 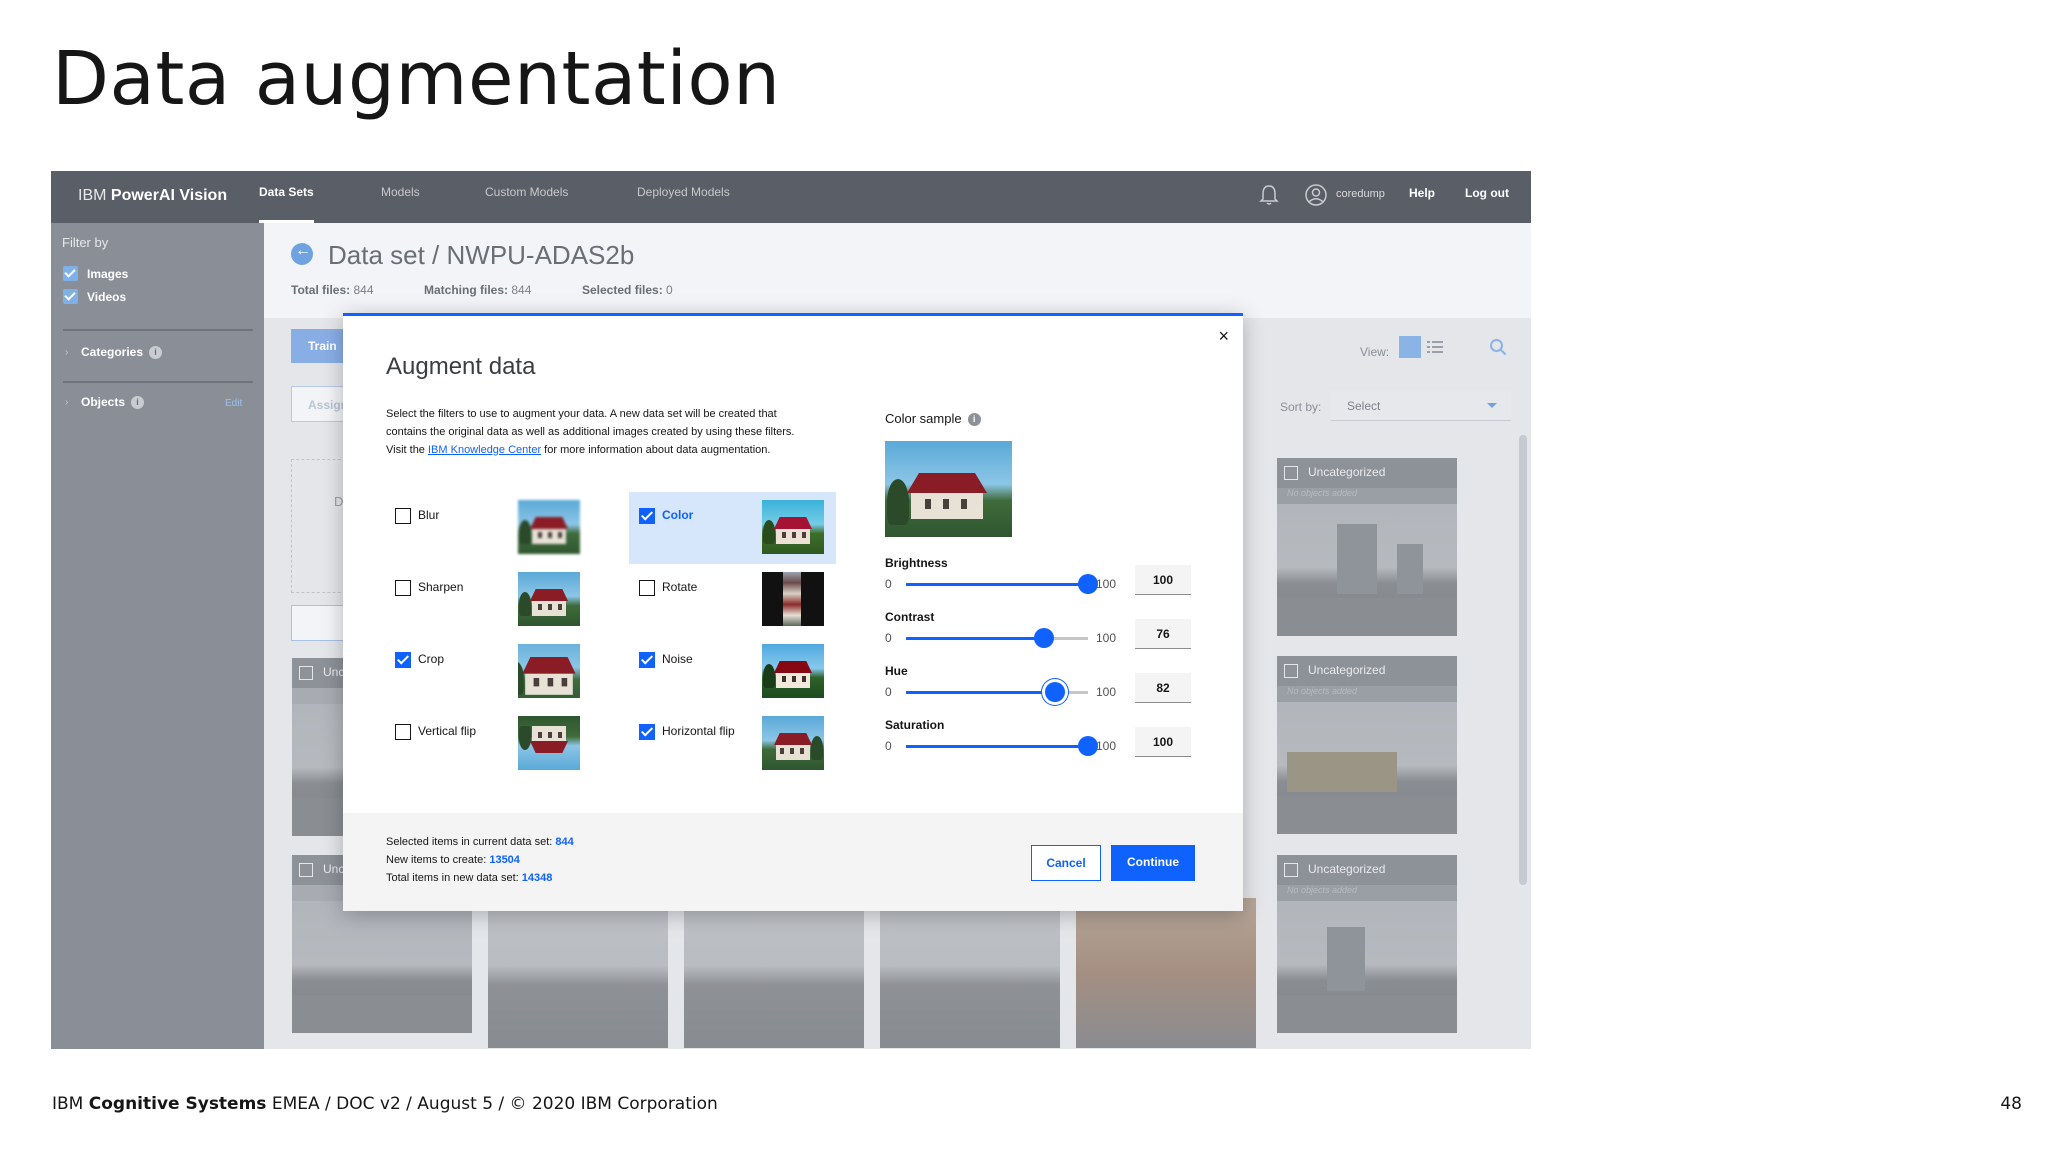 I want to click on vertical-flip-preview, so click(x=549, y=743).